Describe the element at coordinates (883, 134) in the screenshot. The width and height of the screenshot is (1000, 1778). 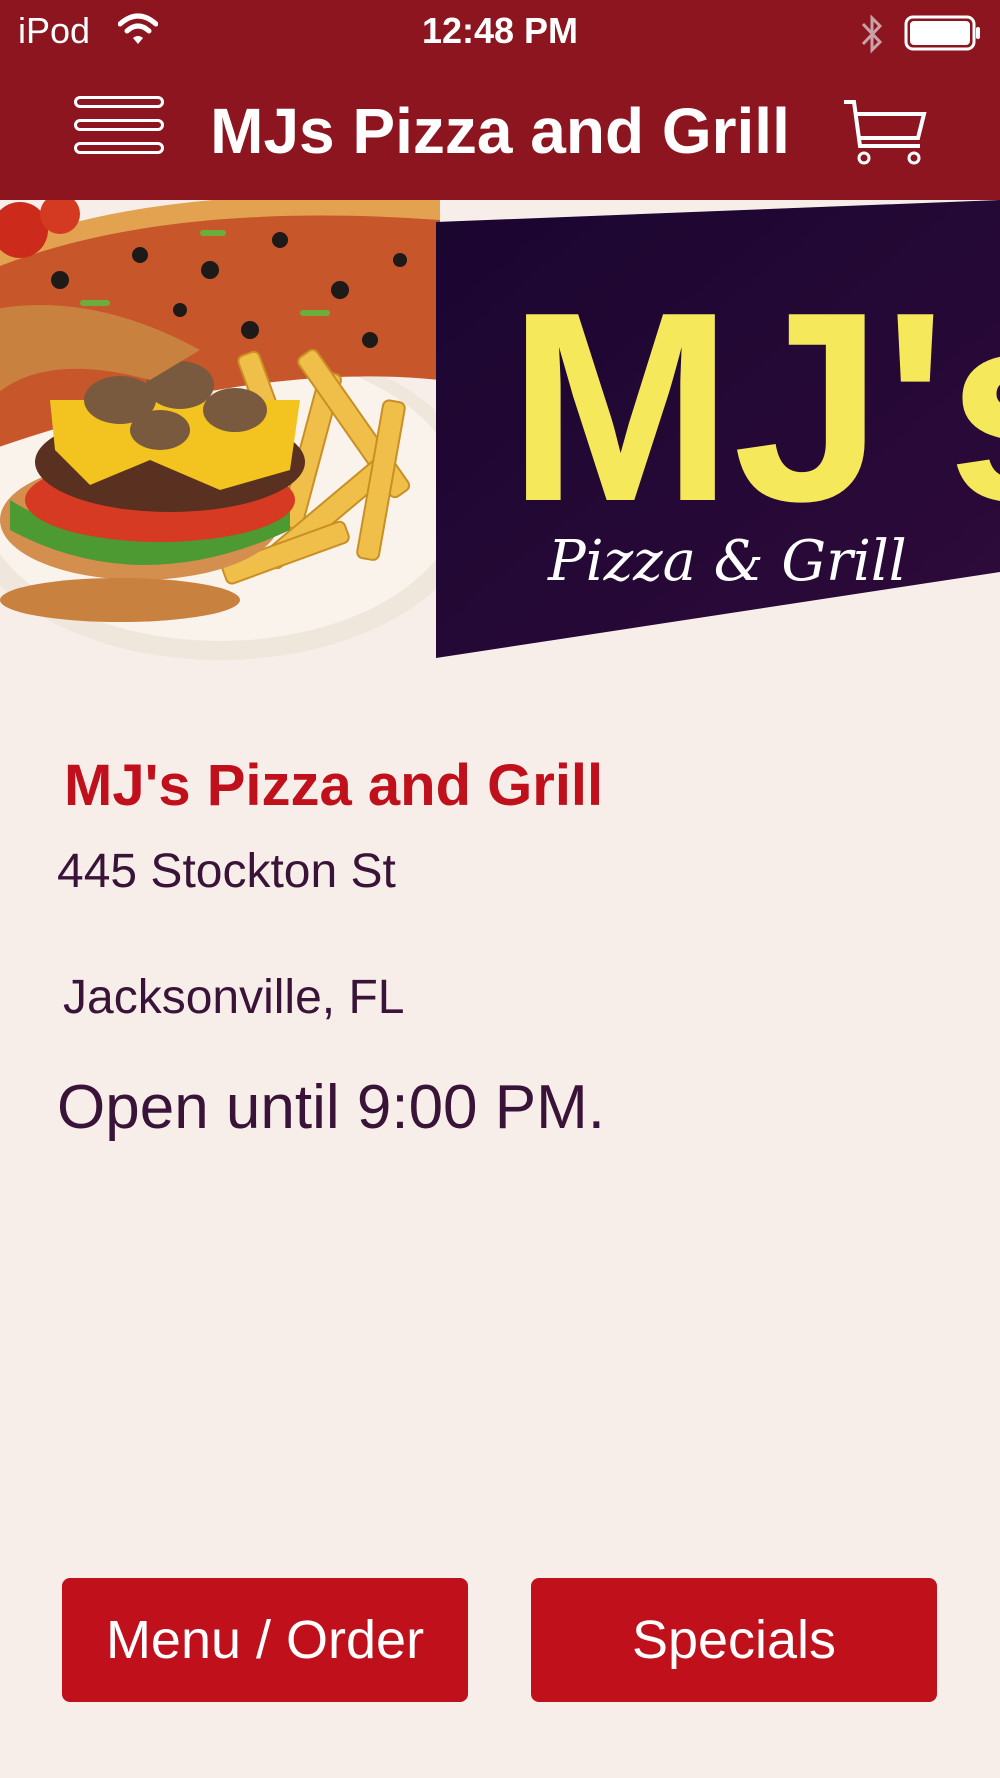
I see `shopping-cart-icon` at that location.